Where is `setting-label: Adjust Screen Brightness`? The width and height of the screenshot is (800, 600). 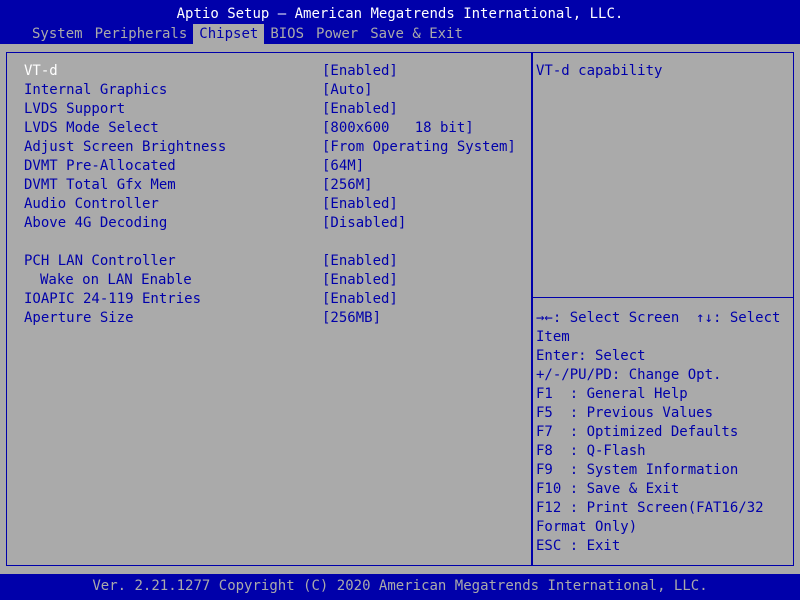 setting-label: Adjust Screen Brightness is located at coordinates (125, 147).